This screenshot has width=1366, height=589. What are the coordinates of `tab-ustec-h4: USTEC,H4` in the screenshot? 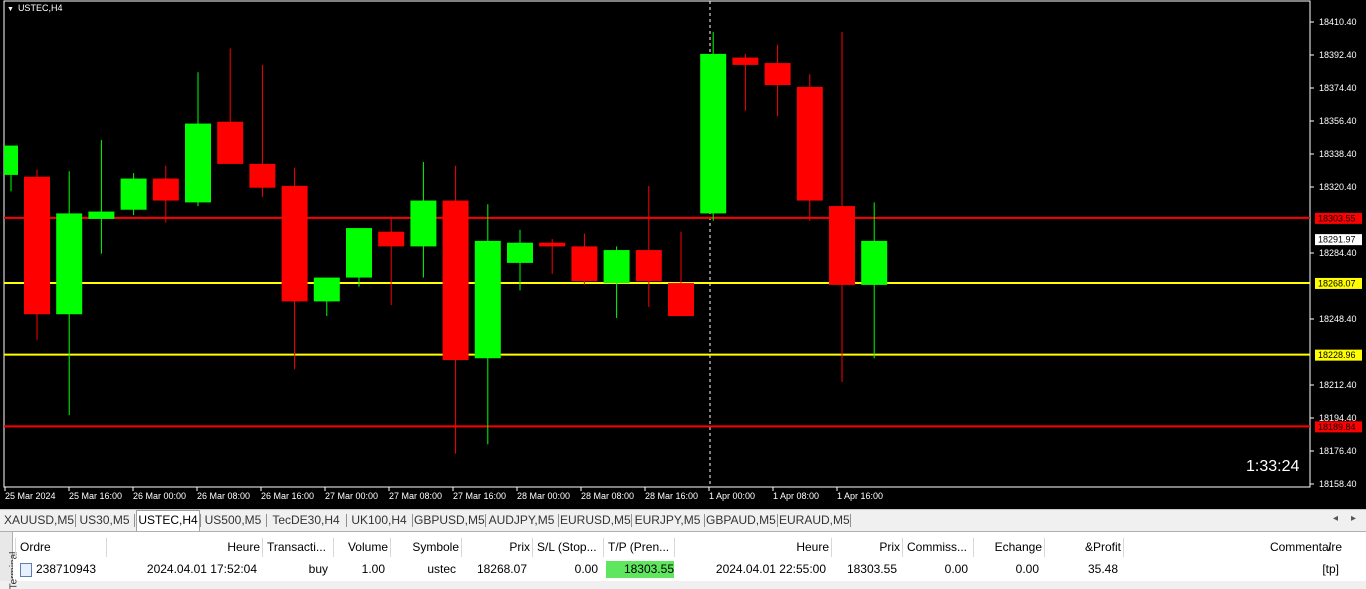 It's located at (168, 521).